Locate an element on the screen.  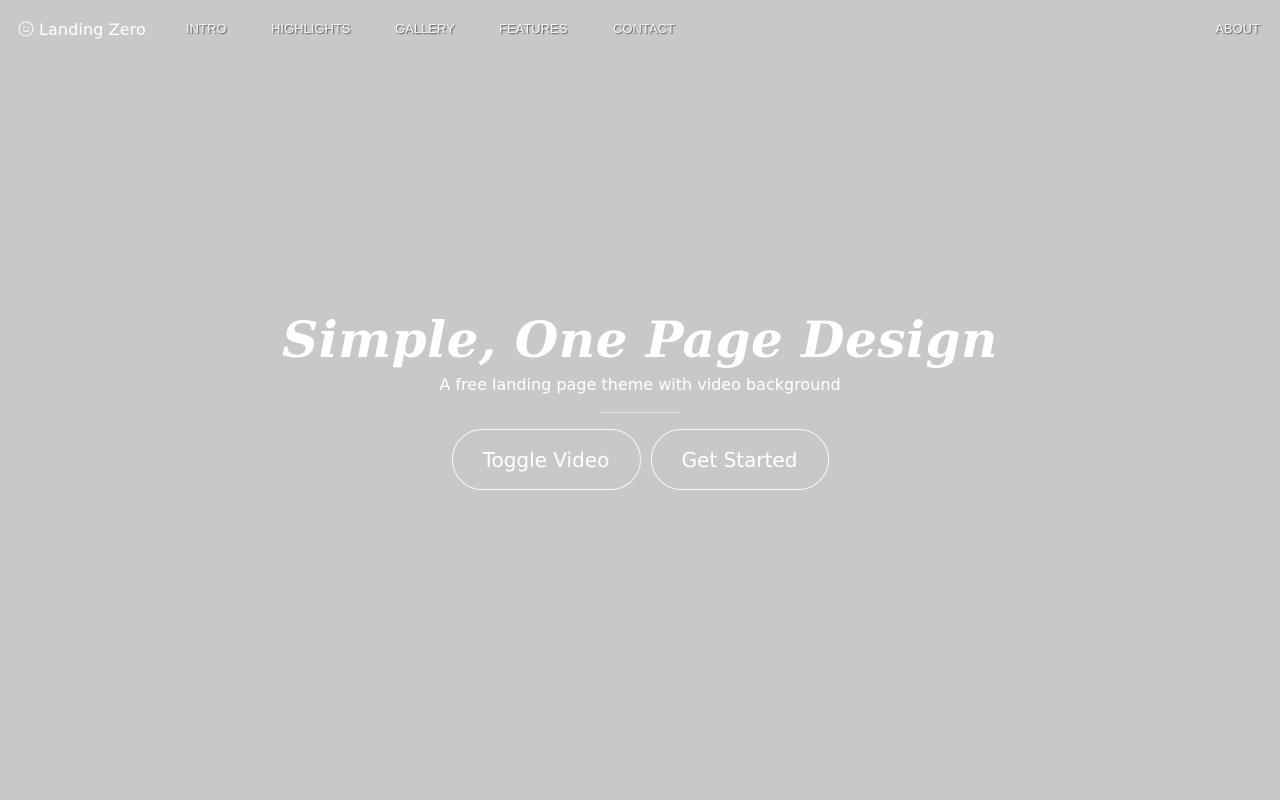
nav-item-intro: INTRO is located at coordinates (206, 28).